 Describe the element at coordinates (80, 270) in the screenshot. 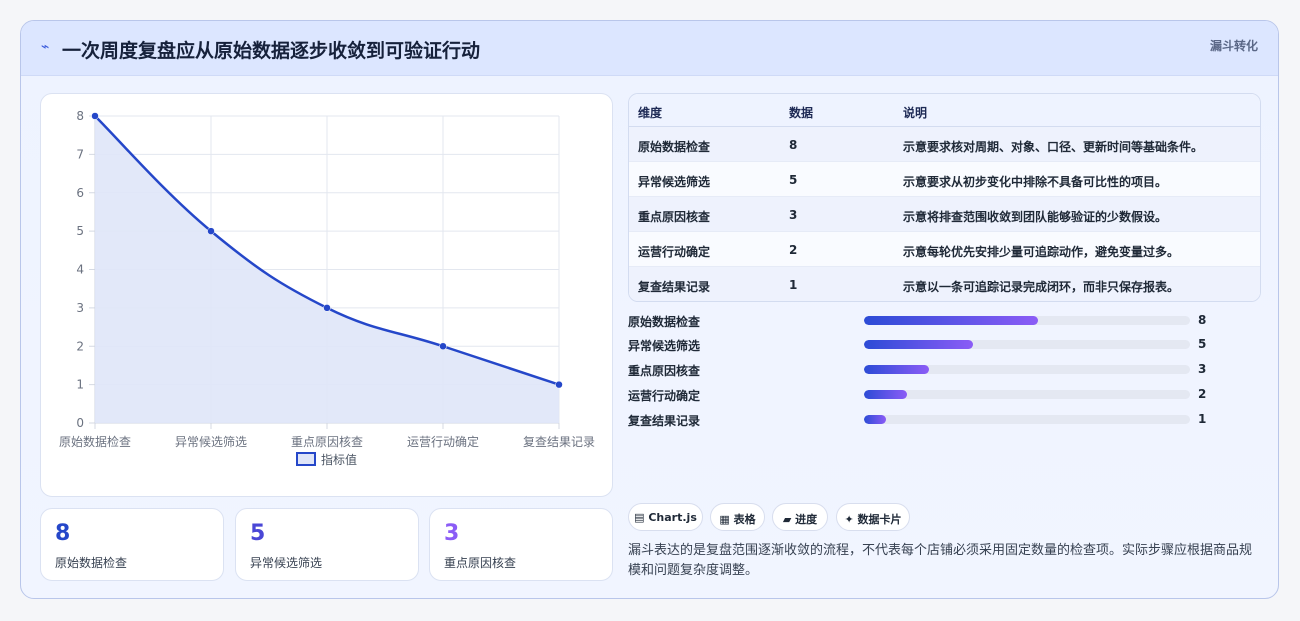

I see `y-tick-label: 4` at that location.